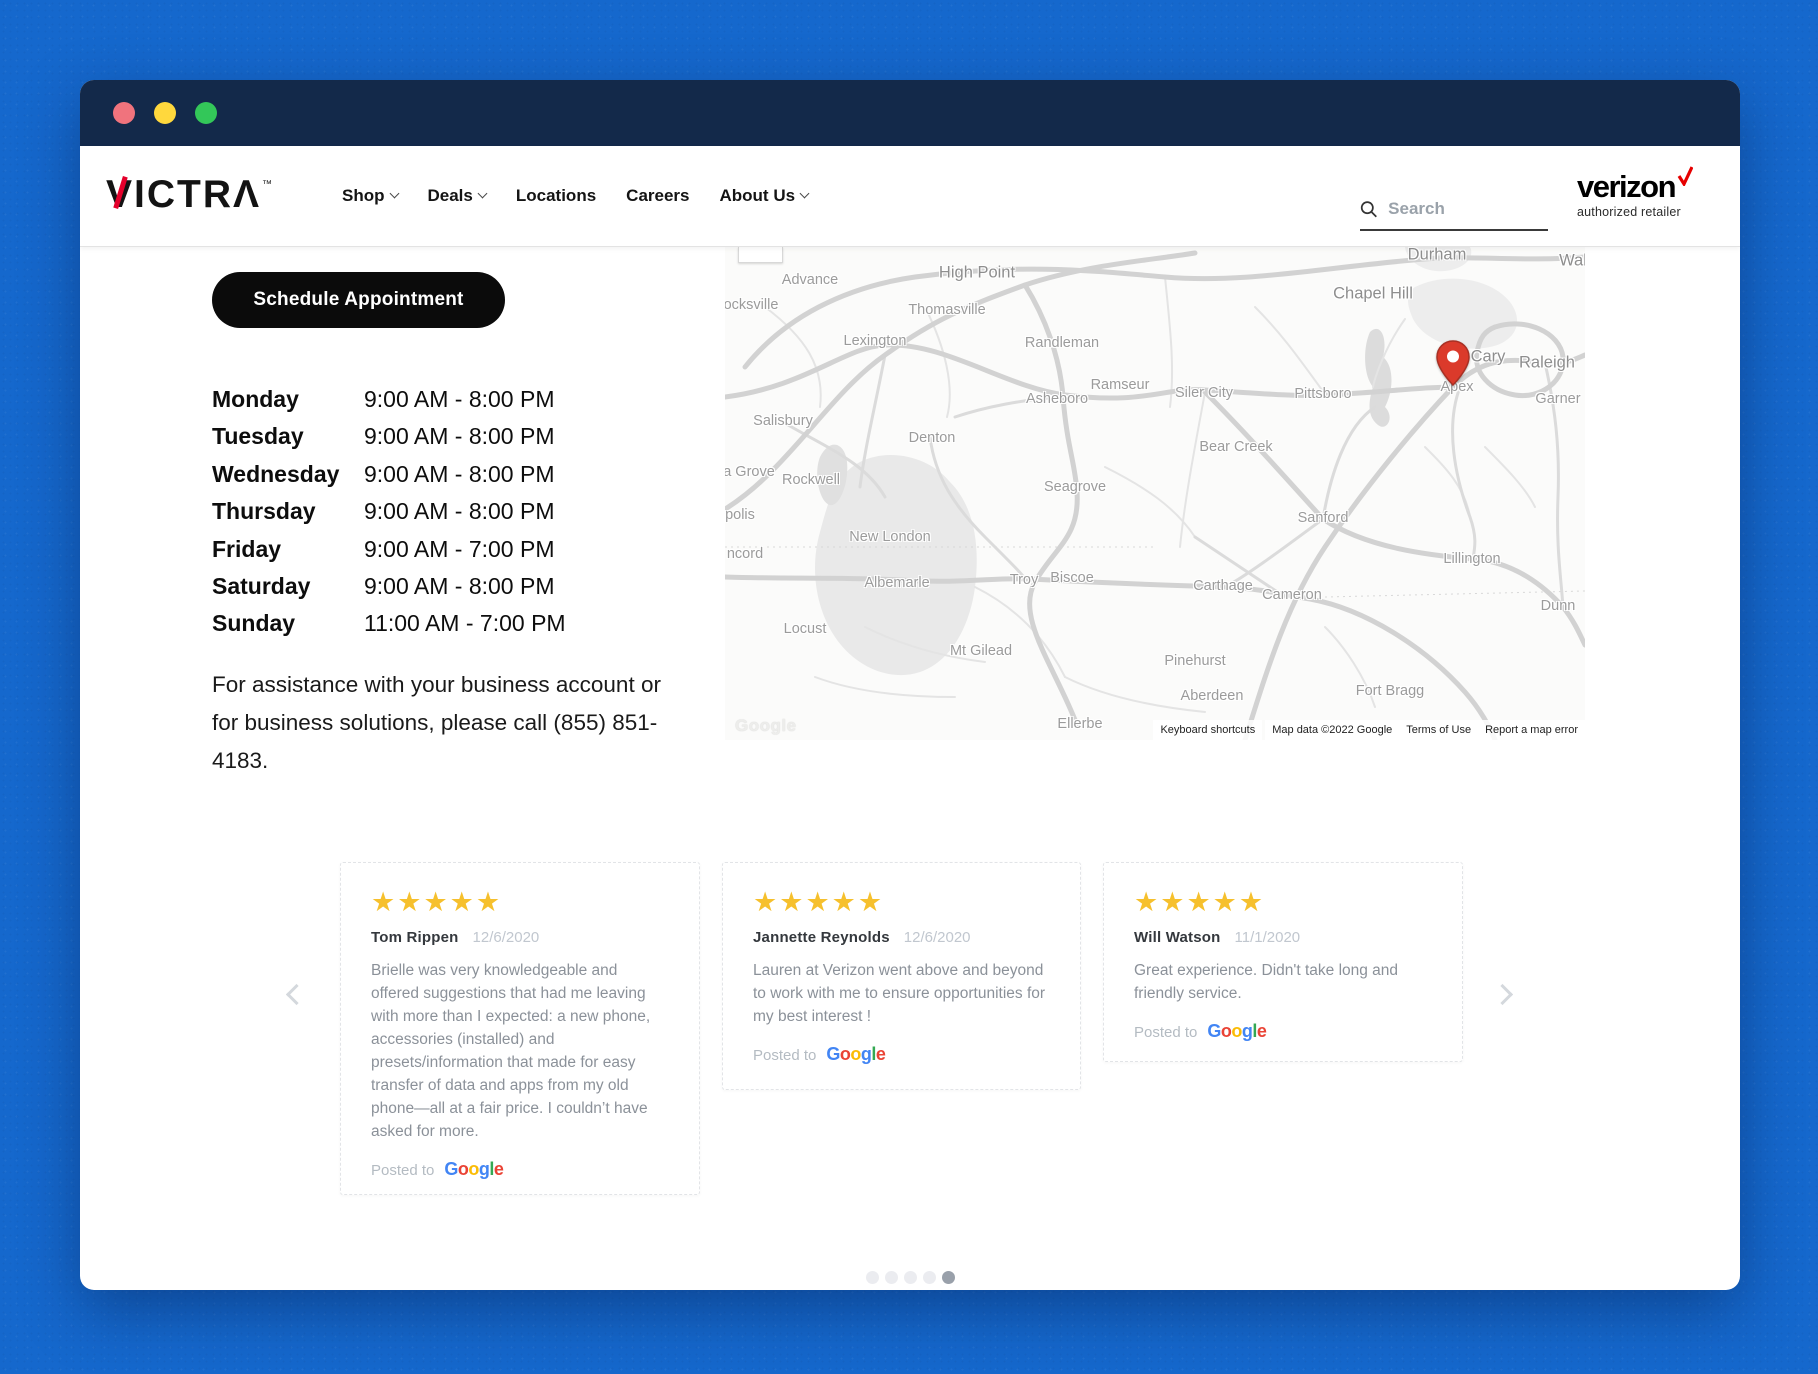 The width and height of the screenshot is (1818, 1374). What do you see at coordinates (1323, 518) in the screenshot?
I see `map-label: Sanford` at bounding box center [1323, 518].